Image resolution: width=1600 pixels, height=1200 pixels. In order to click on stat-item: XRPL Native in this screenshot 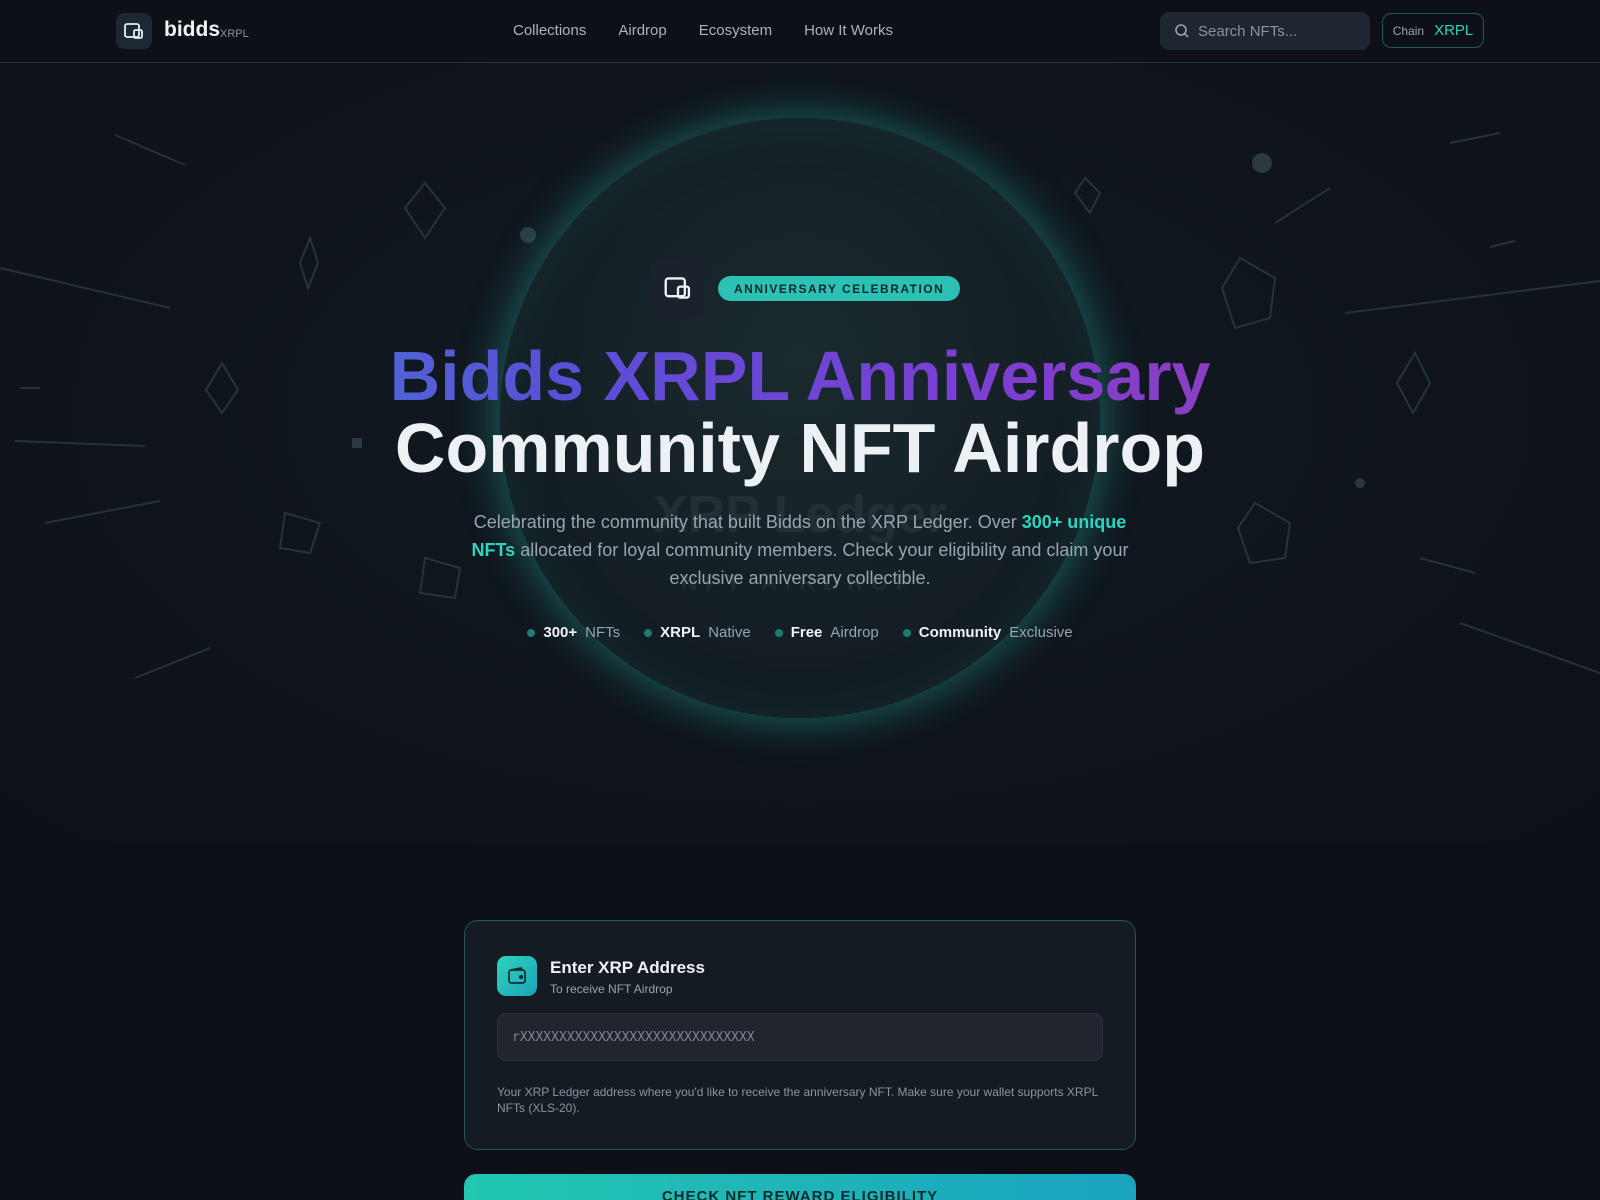, I will do `click(697, 632)`.